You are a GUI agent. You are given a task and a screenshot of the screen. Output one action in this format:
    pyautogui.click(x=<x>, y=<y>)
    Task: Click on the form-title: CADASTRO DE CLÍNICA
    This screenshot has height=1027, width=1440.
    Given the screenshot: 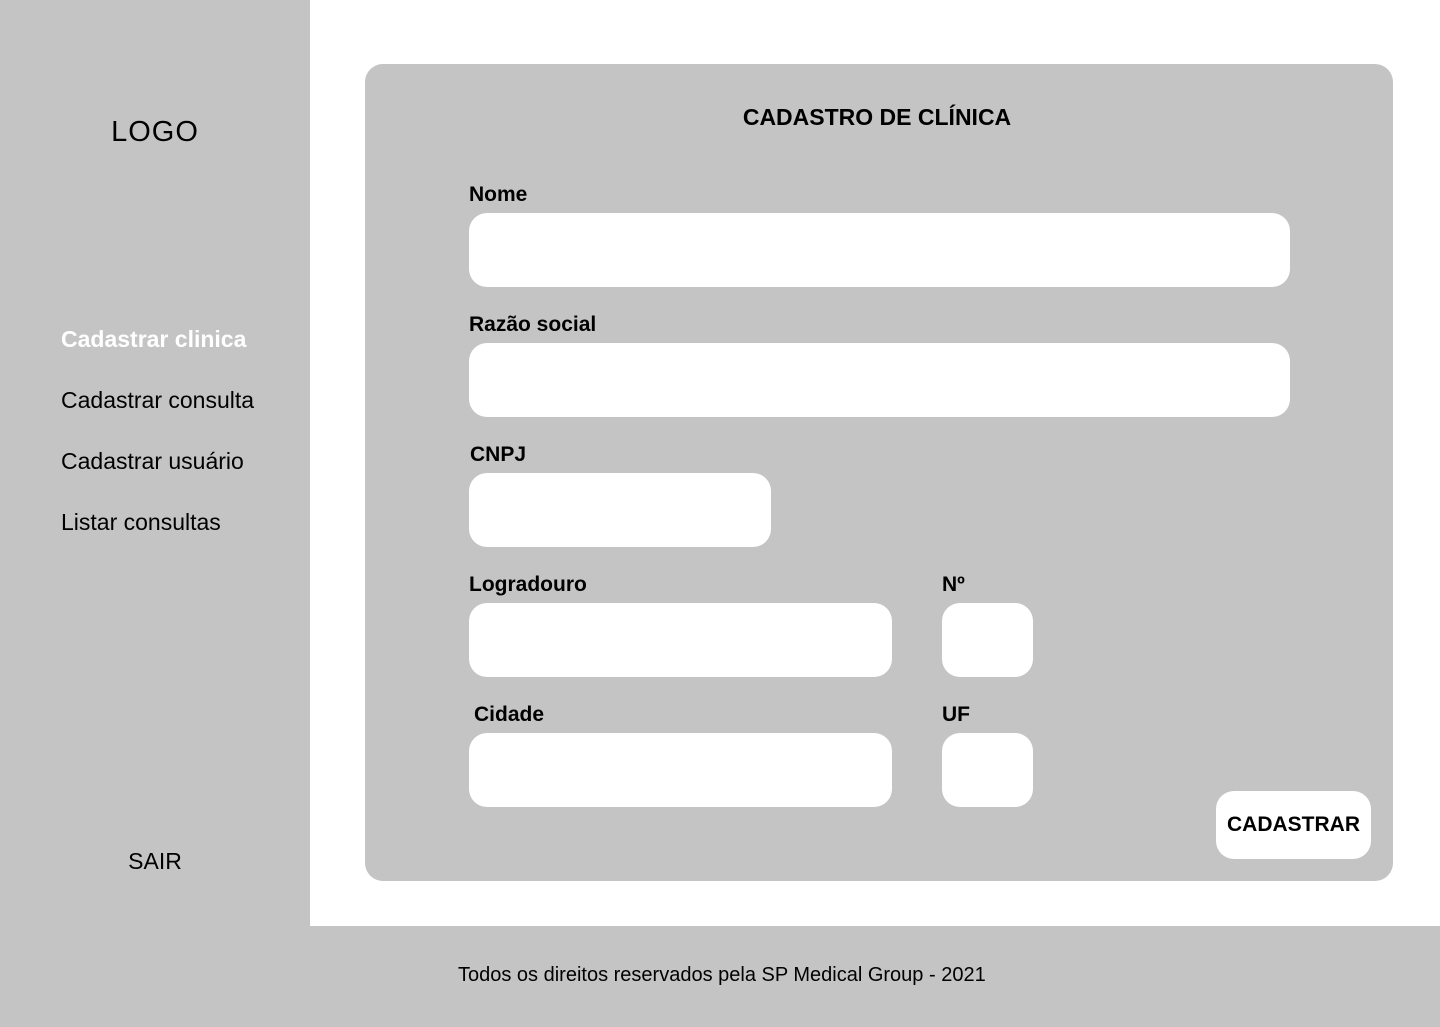 What is the action you would take?
    pyautogui.click(x=877, y=117)
    